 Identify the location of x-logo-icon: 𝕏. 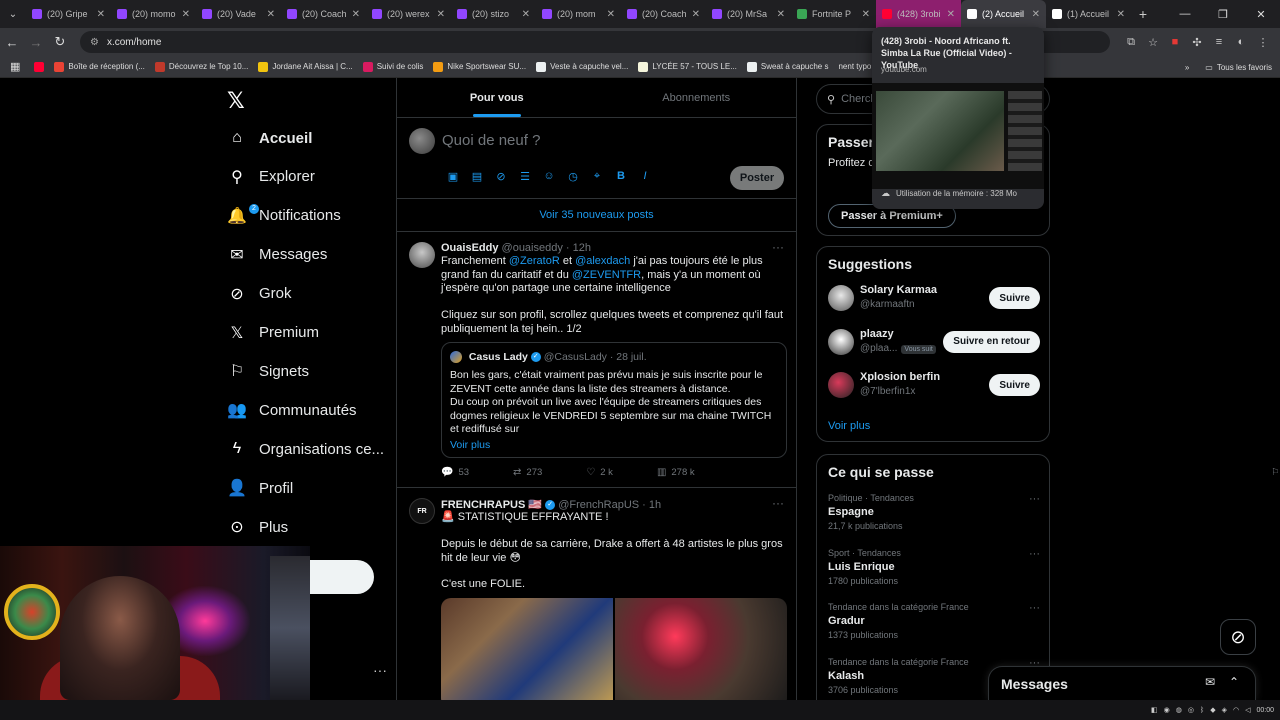
(236, 101).